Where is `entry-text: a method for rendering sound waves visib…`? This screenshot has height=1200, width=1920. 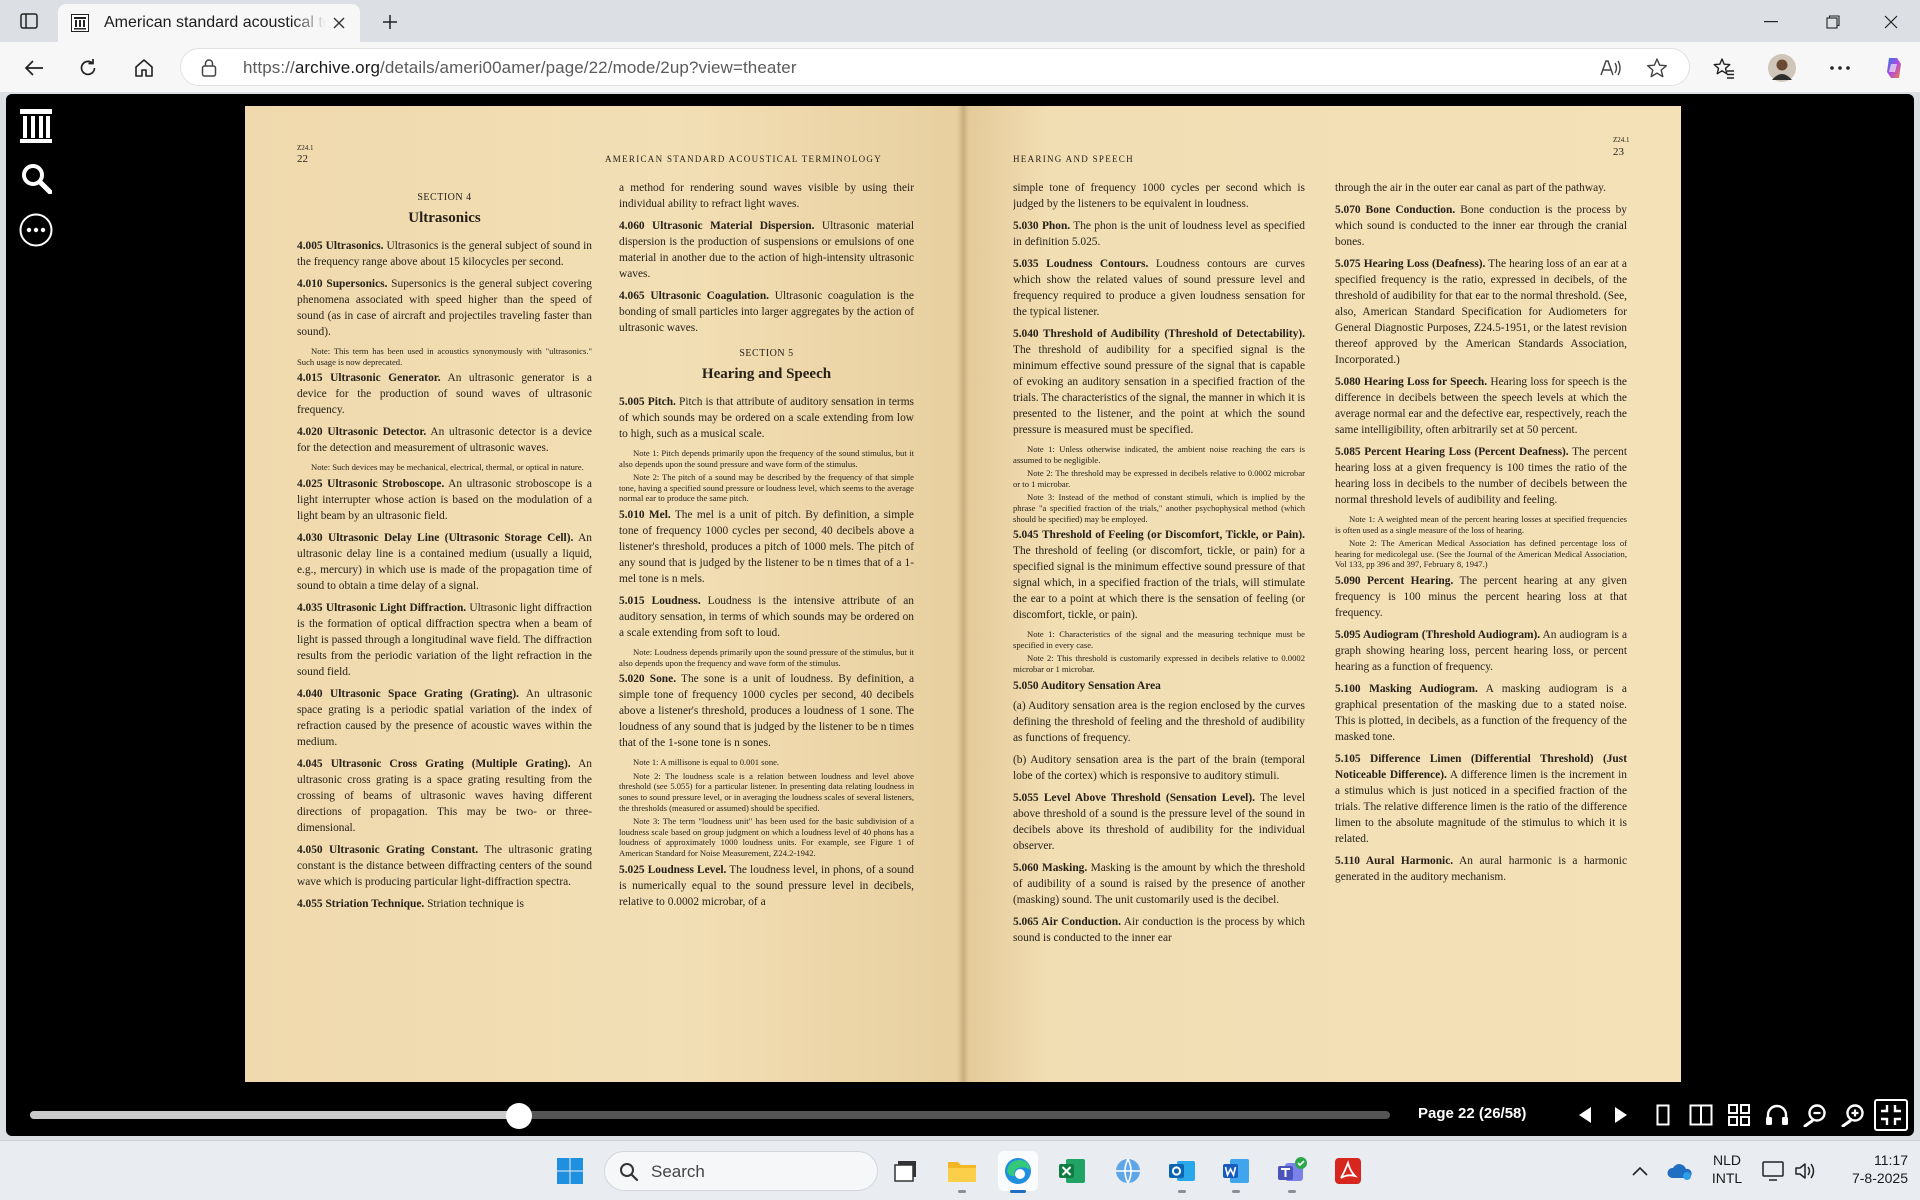
entry-text: a method for rendering sound waves visib… is located at coordinates (766, 196).